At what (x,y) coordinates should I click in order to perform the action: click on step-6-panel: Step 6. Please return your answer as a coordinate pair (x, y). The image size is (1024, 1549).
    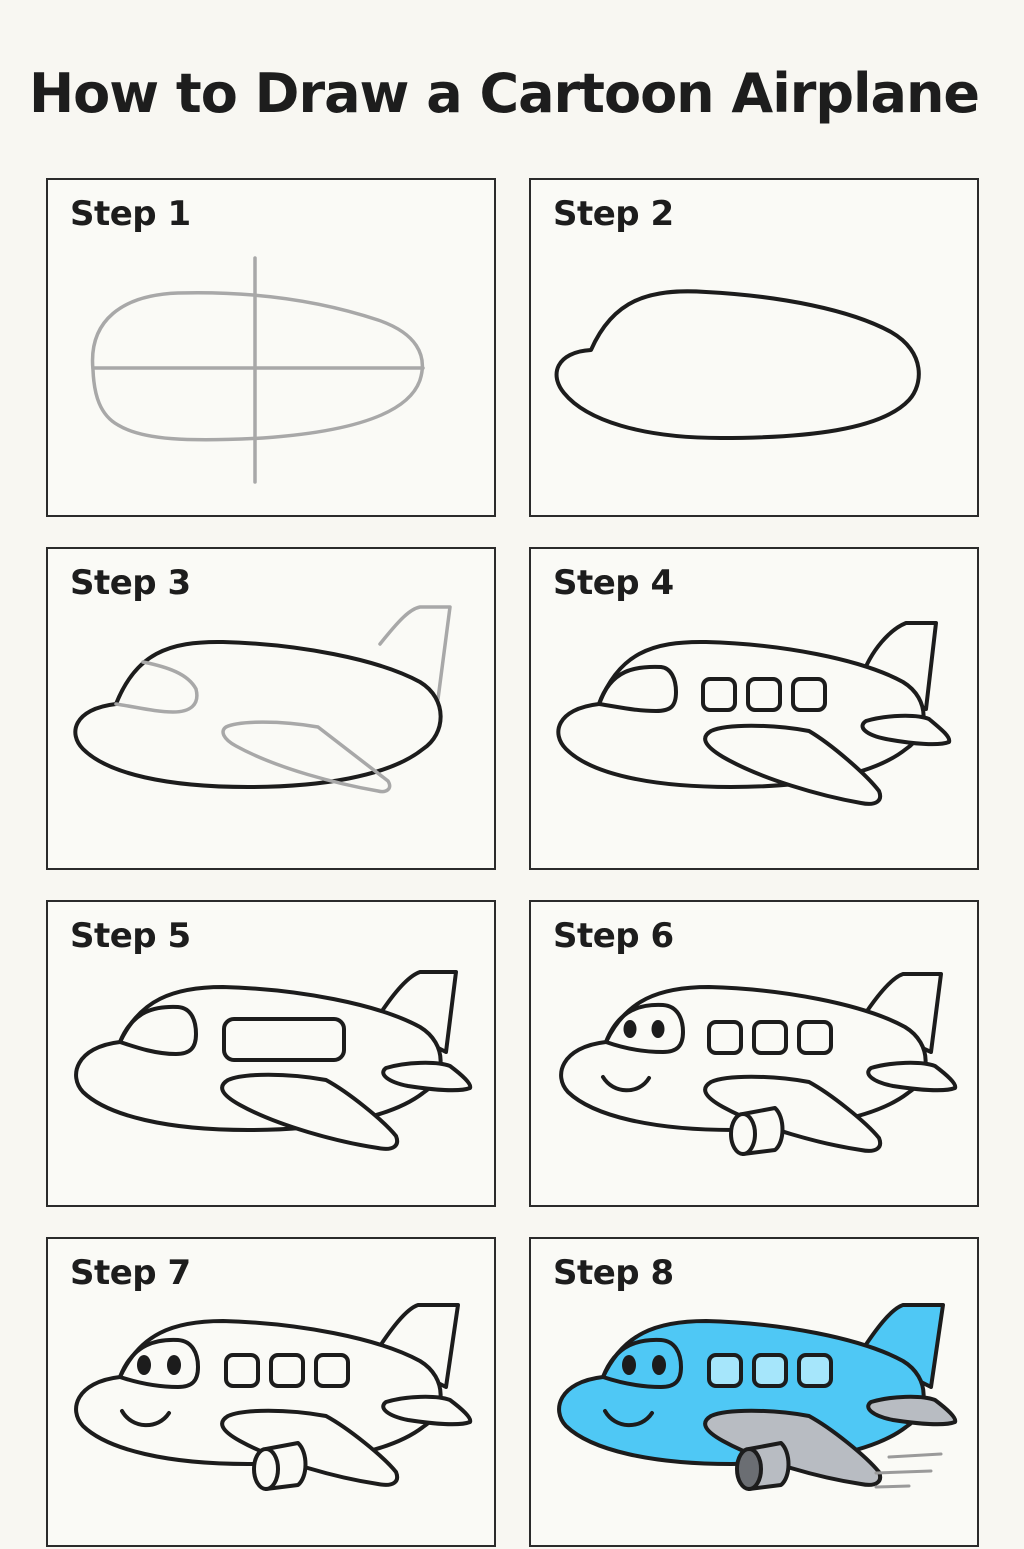
    Looking at the image, I should click on (754, 1053).